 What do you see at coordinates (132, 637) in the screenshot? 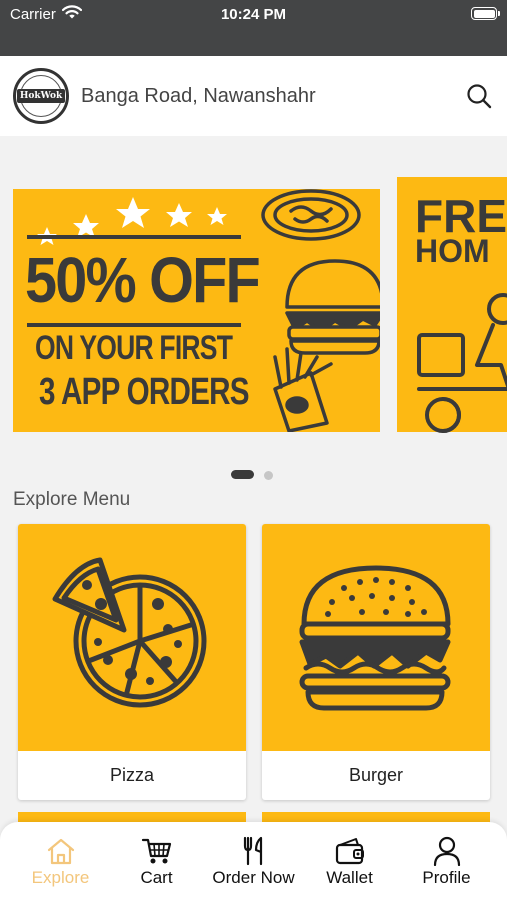
I see `pizza-icon` at bounding box center [132, 637].